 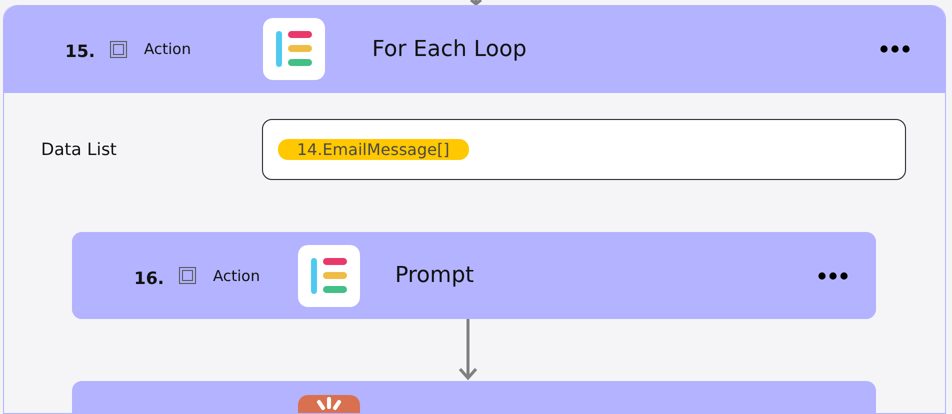 What do you see at coordinates (374, 149) in the screenshot?
I see `variable-token: 14.EmailMessage[]` at bounding box center [374, 149].